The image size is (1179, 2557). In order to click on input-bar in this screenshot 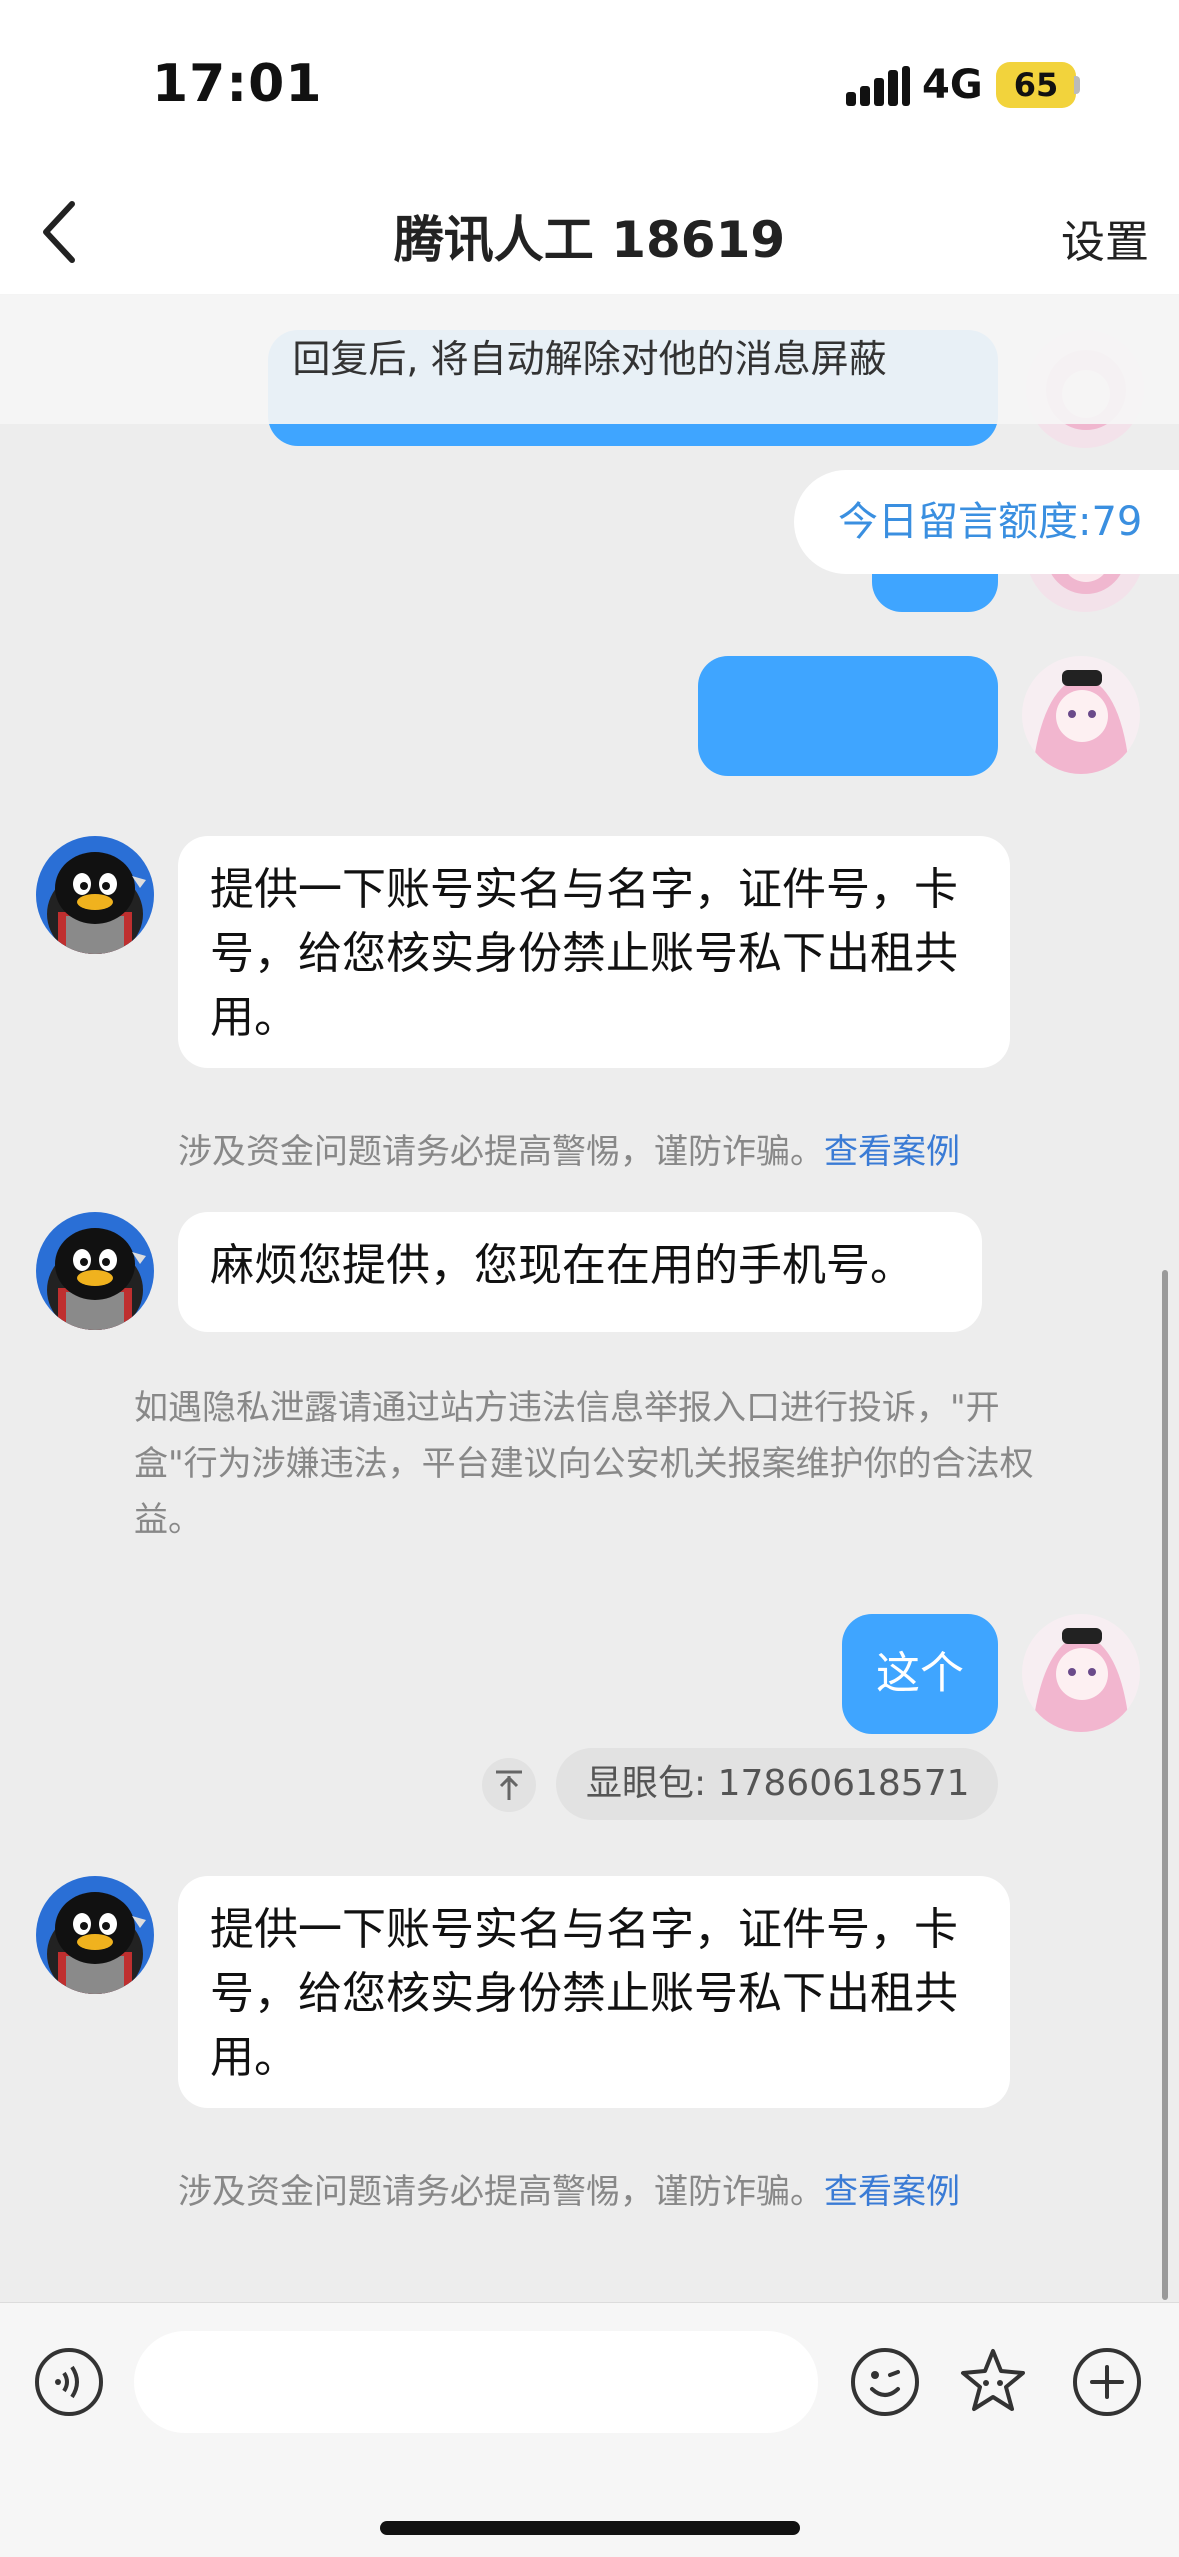, I will do `click(589, 2429)`.